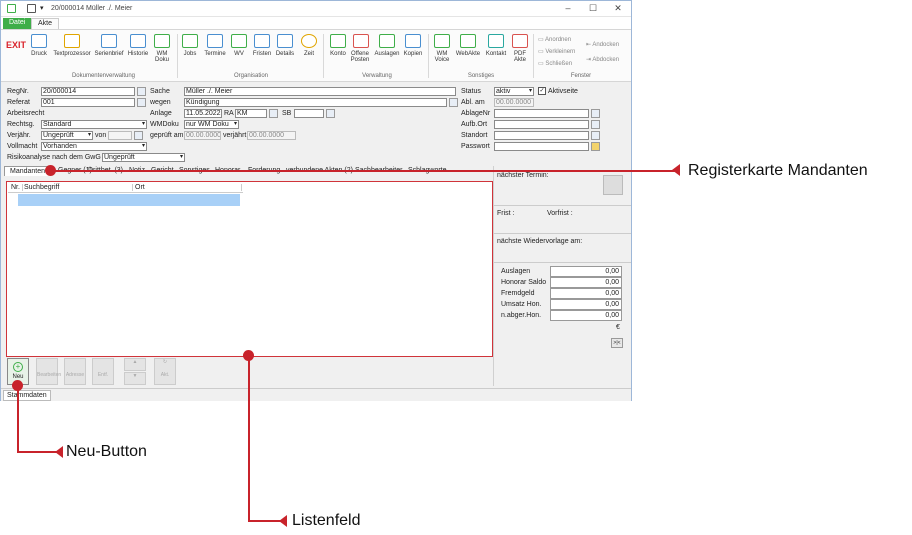 The width and height of the screenshot is (912, 535). What do you see at coordinates (474, 124) in the screenshot?
I see `aufbort-label: Aufb.Ort` at bounding box center [474, 124].